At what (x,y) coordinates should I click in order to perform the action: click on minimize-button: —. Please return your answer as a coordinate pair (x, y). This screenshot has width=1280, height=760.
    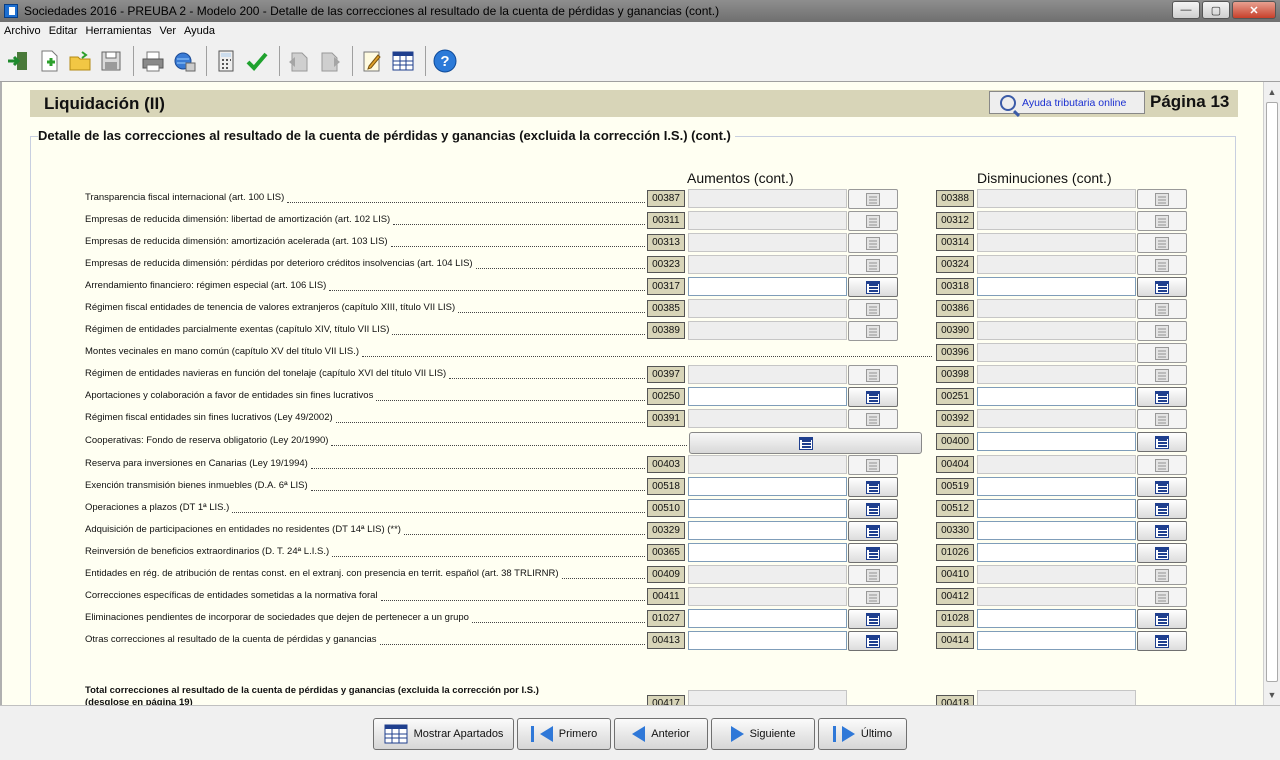
    Looking at the image, I should click on (1186, 10).